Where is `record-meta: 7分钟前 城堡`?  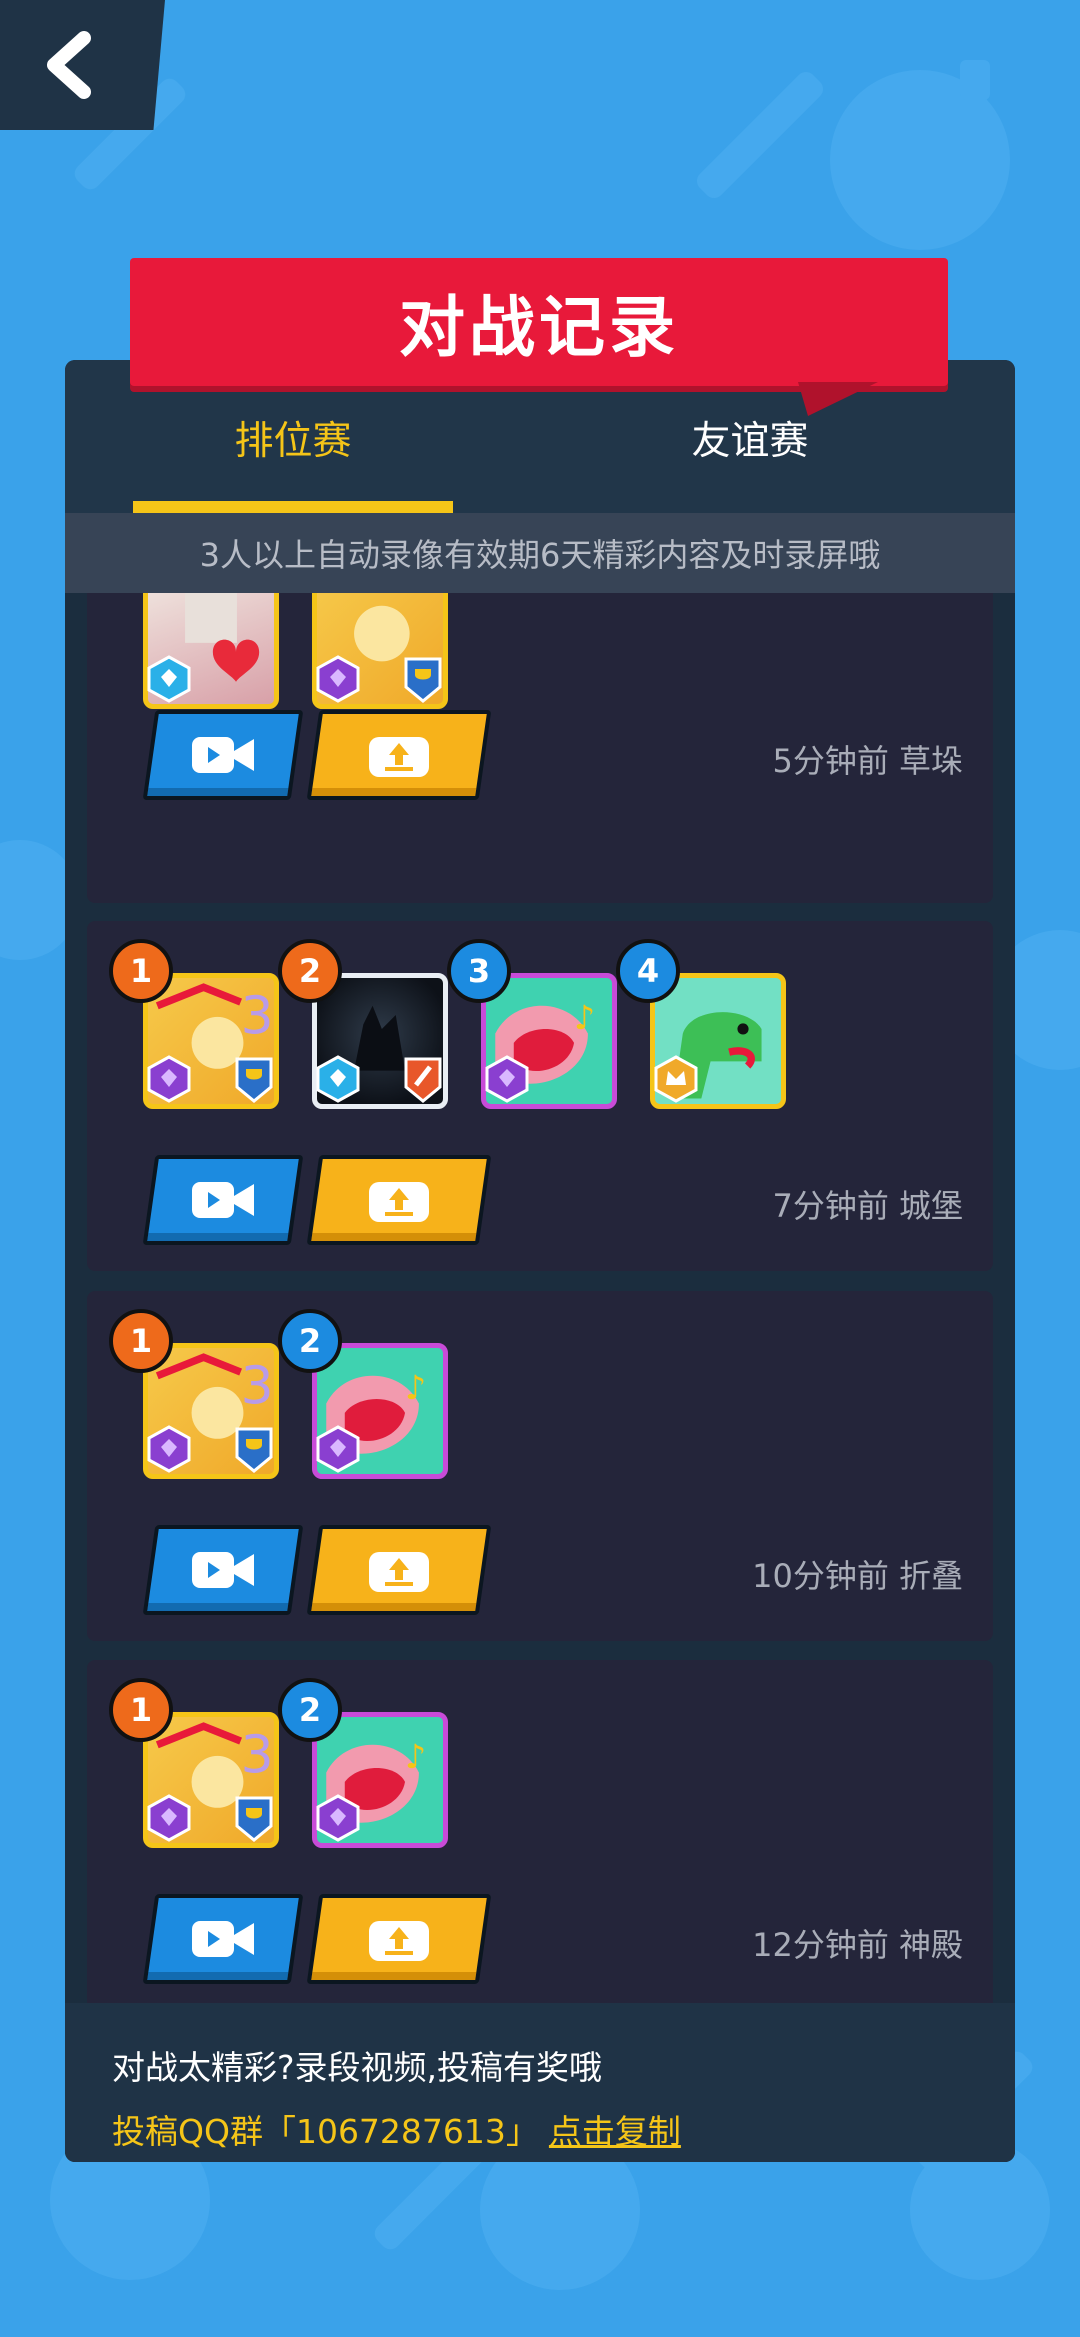 record-meta: 7分钟前 城堡 is located at coordinates (867, 1206).